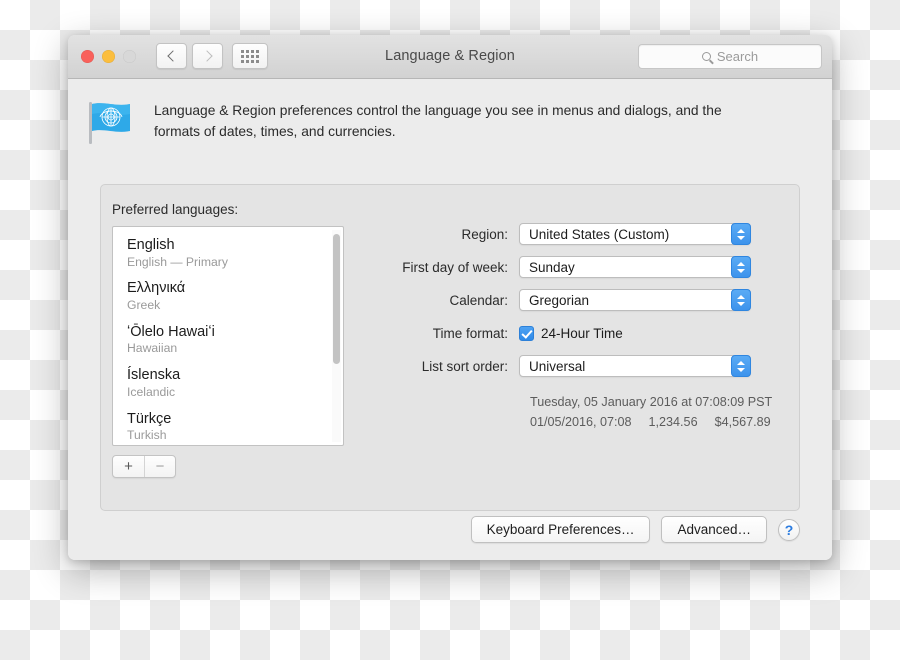  What do you see at coordinates (552, 267) in the screenshot?
I see `first-day-value: Sunday` at bounding box center [552, 267].